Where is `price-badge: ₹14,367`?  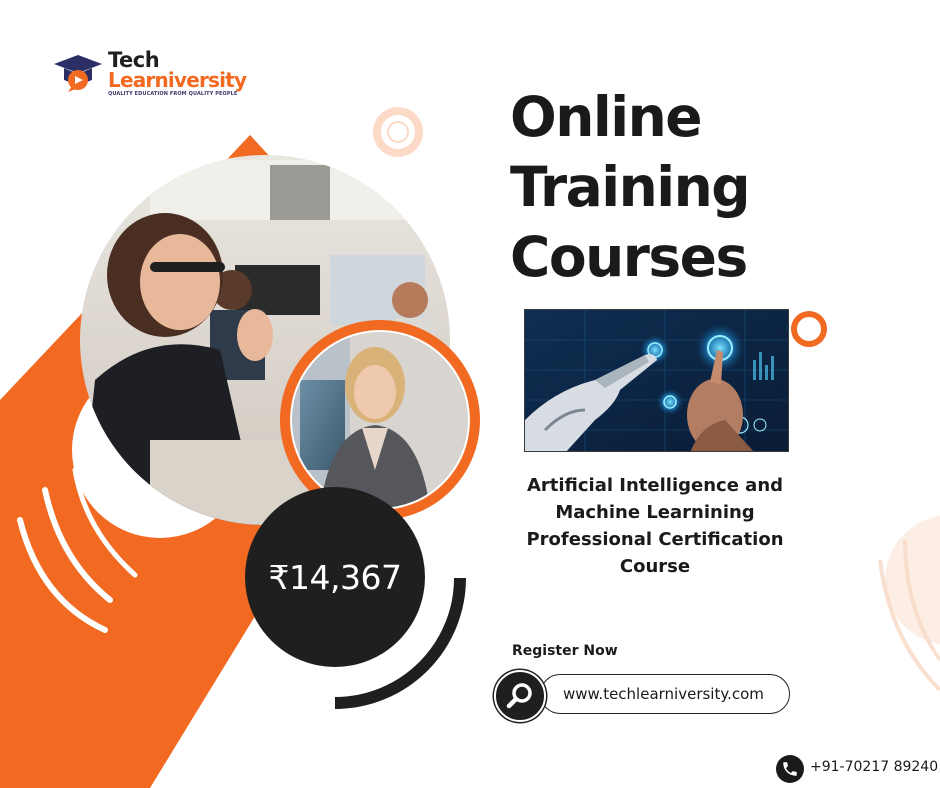 price-badge: ₹14,367 is located at coordinates (335, 577).